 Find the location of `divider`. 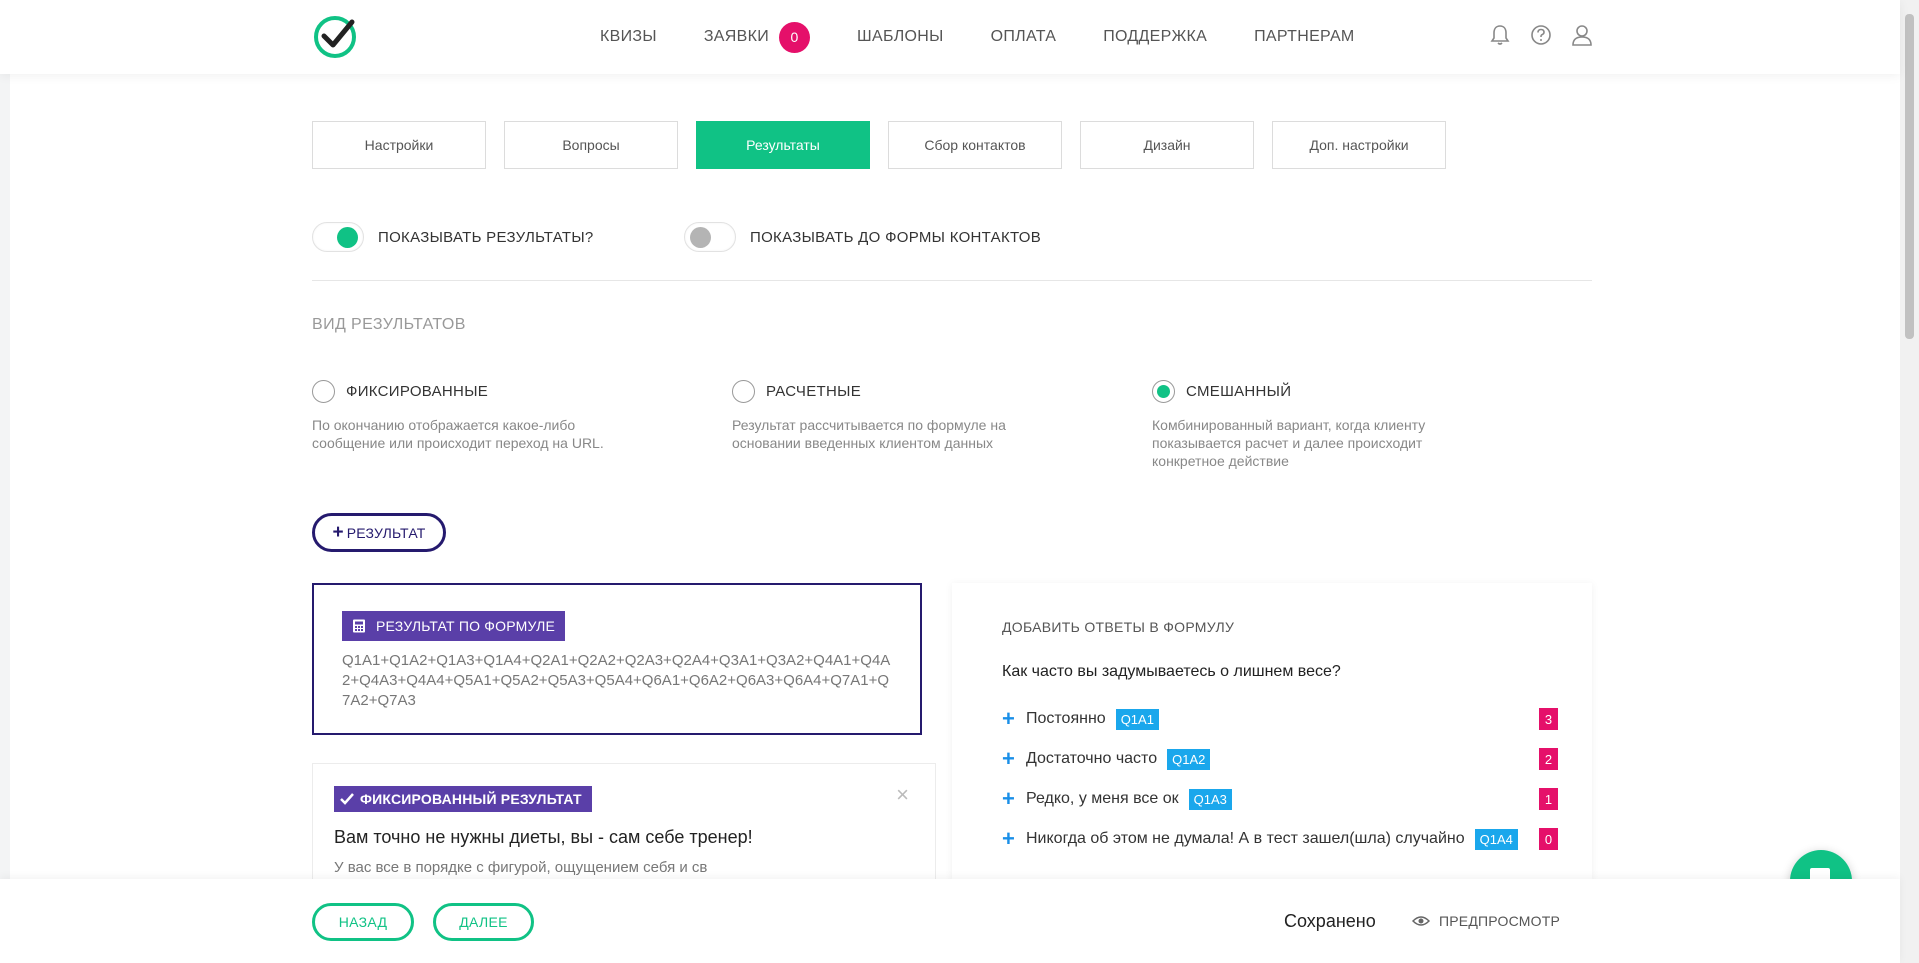

divider is located at coordinates (952, 280).